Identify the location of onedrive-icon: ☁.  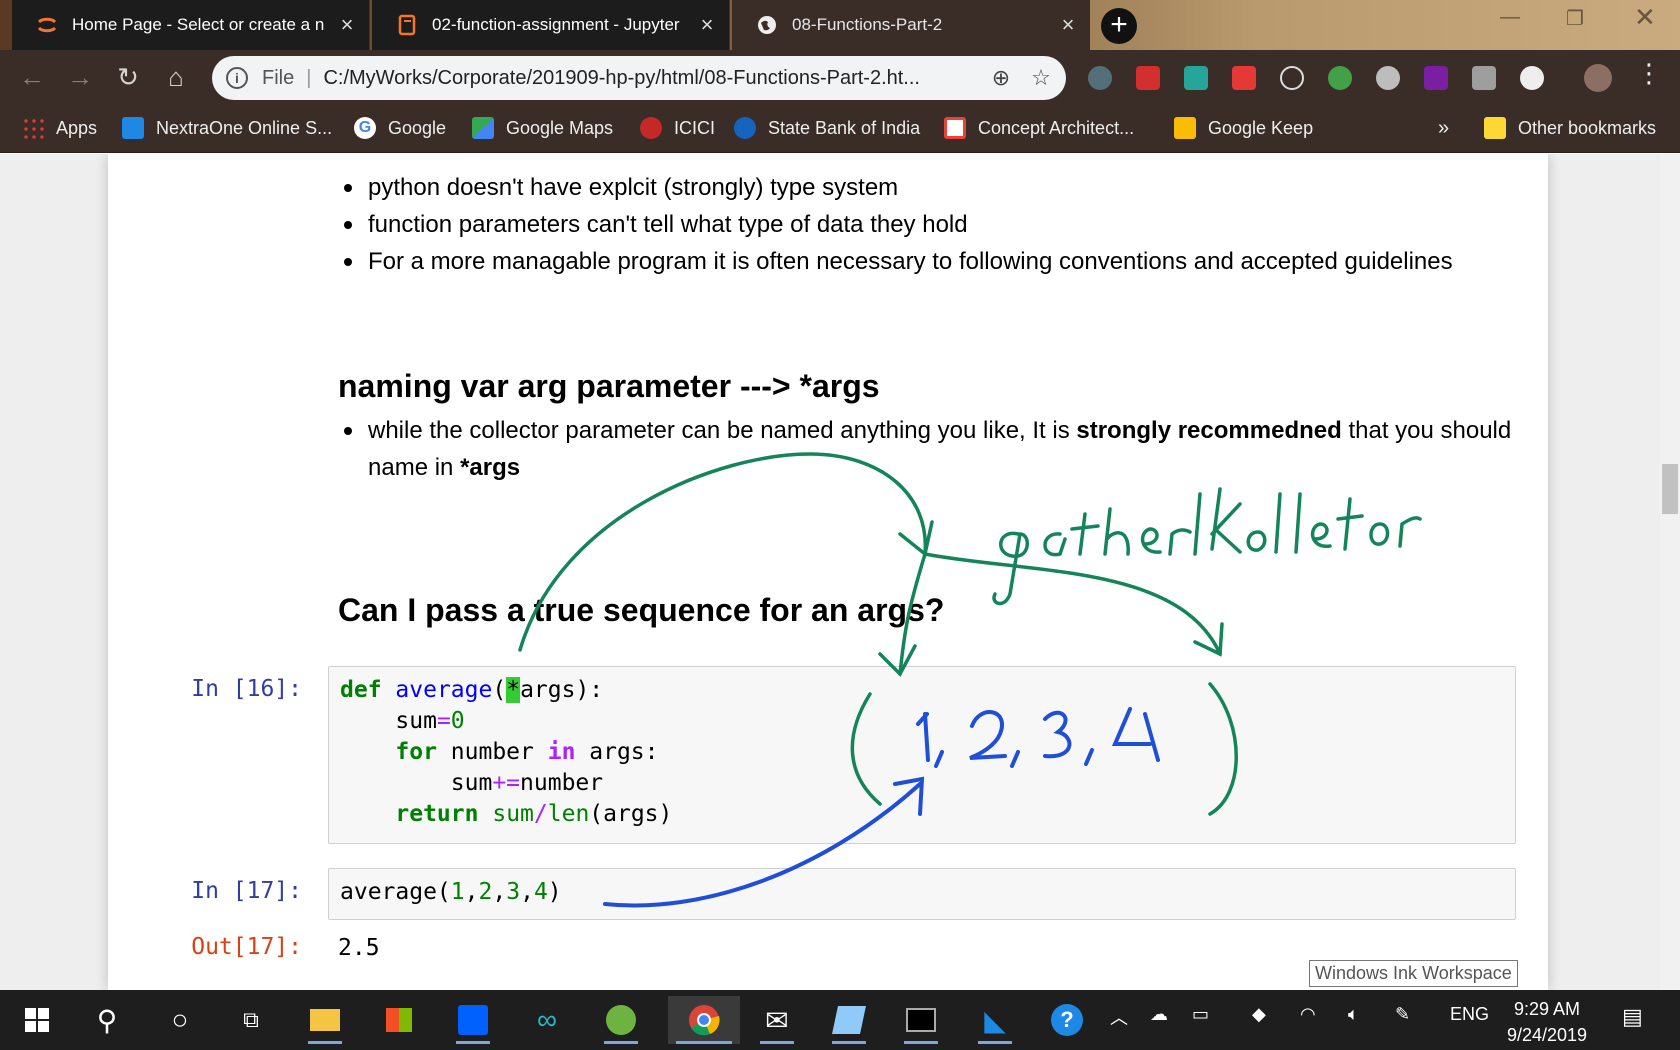
(1159, 1014).